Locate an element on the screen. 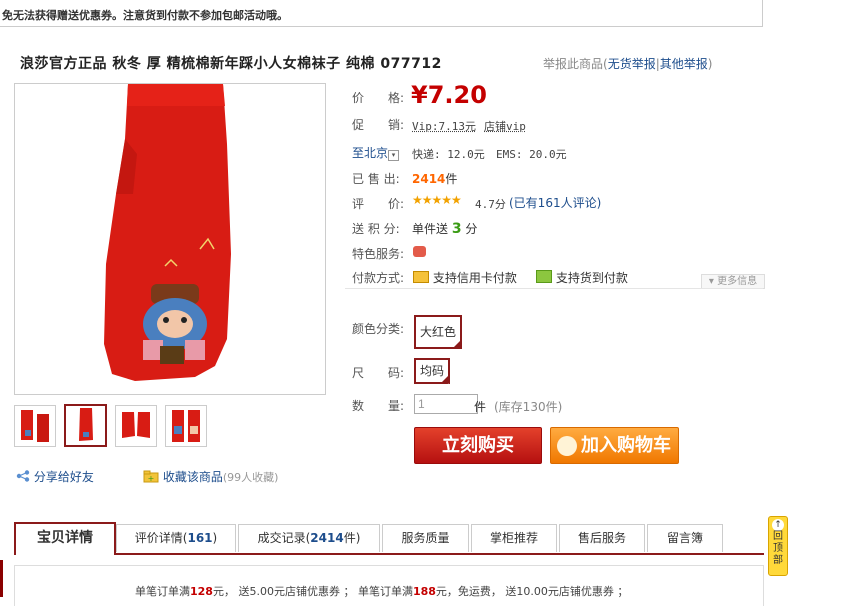 This screenshot has width=842, height=606. price-label: 价 格: is located at coordinates (378, 97).